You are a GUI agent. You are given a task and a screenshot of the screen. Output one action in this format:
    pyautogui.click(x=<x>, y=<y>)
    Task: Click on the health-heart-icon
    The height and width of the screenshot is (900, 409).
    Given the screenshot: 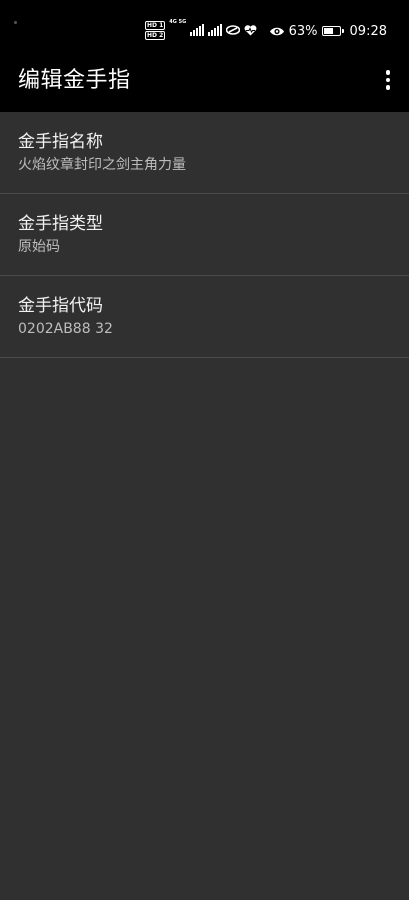 What is the action you would take?
    pyautogui.click(x=250, y=29)
    